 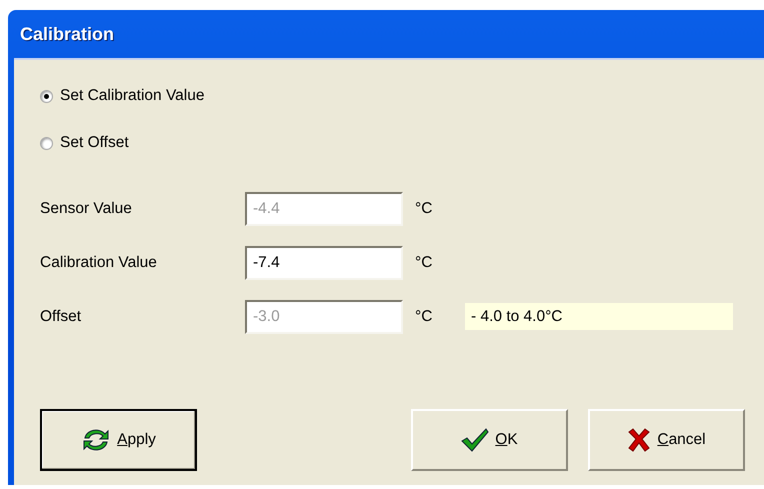 What do you see at coordinates (475, 440) in the screenshot?
I see `check-icon` at bounding box center [475, 440].